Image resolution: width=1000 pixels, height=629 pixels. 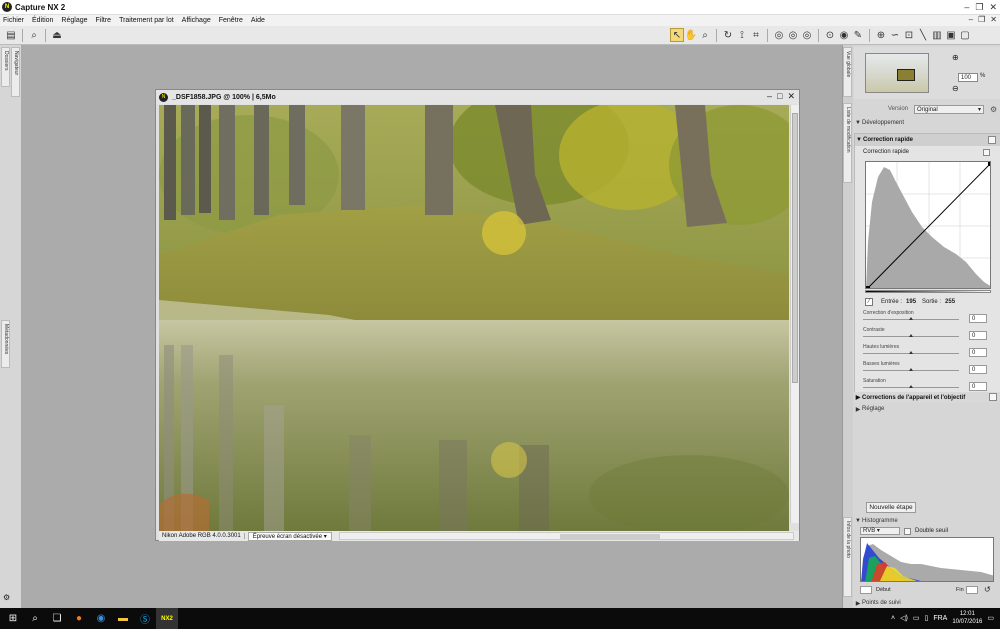 What do you see at coordinates (981, 19) in the screenshot?
I see `doc-restore-icon: ❐` at bounding box center [981, 19].